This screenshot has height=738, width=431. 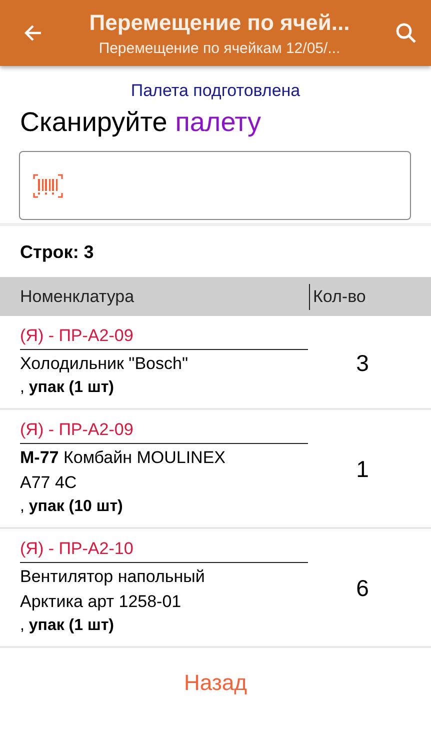 I want to click on table-row: (Я) - ПР-А2-09 Холодильник "Bosch" , упак (1 шт) 3, so click(x=215, y=363).